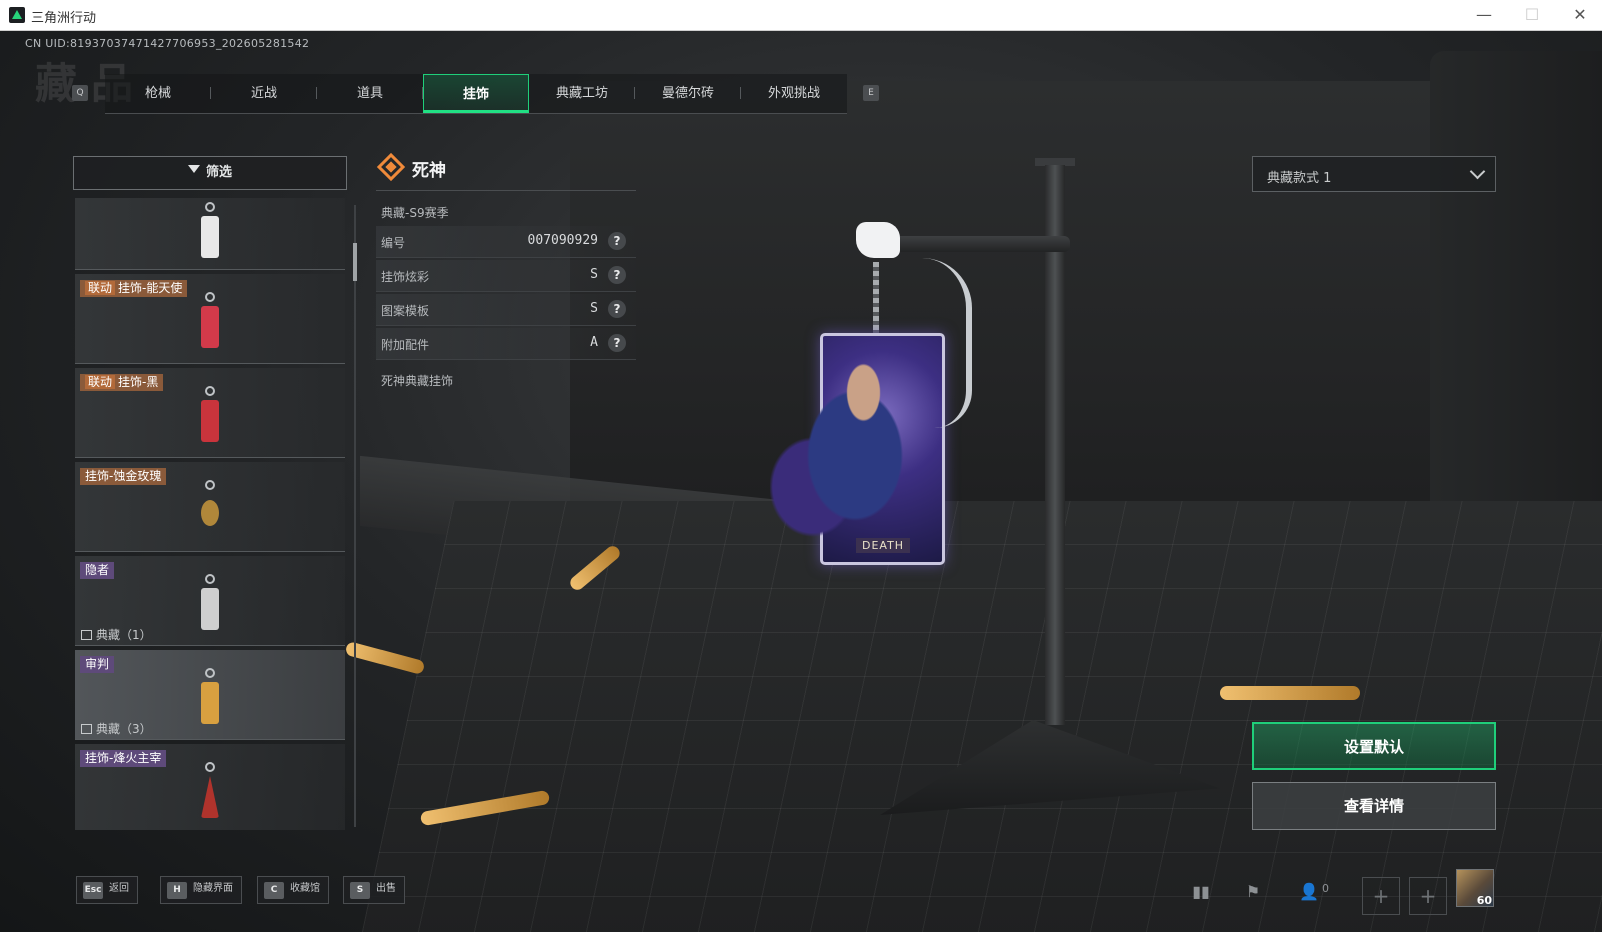 The height and width of the screenshot is (932, 1602). Describe the element at coordinates (506, 276) in the screenshot. I see `attr-row-color: 挂饰炫彩 S ?` at that location.